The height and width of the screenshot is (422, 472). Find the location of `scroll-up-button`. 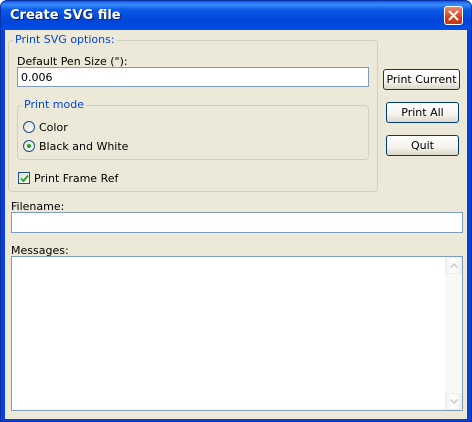

scroll-up-button is located at coordinates (453, 265).